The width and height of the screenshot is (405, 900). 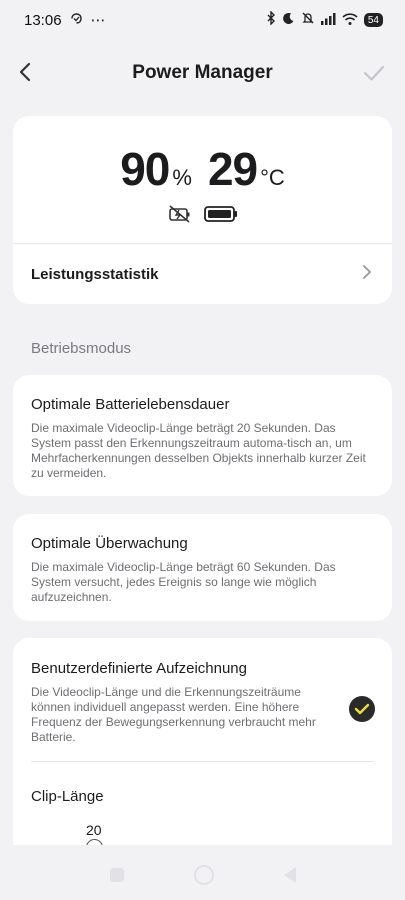 I want to click on wifi-icon, so click(x=350, y=20).